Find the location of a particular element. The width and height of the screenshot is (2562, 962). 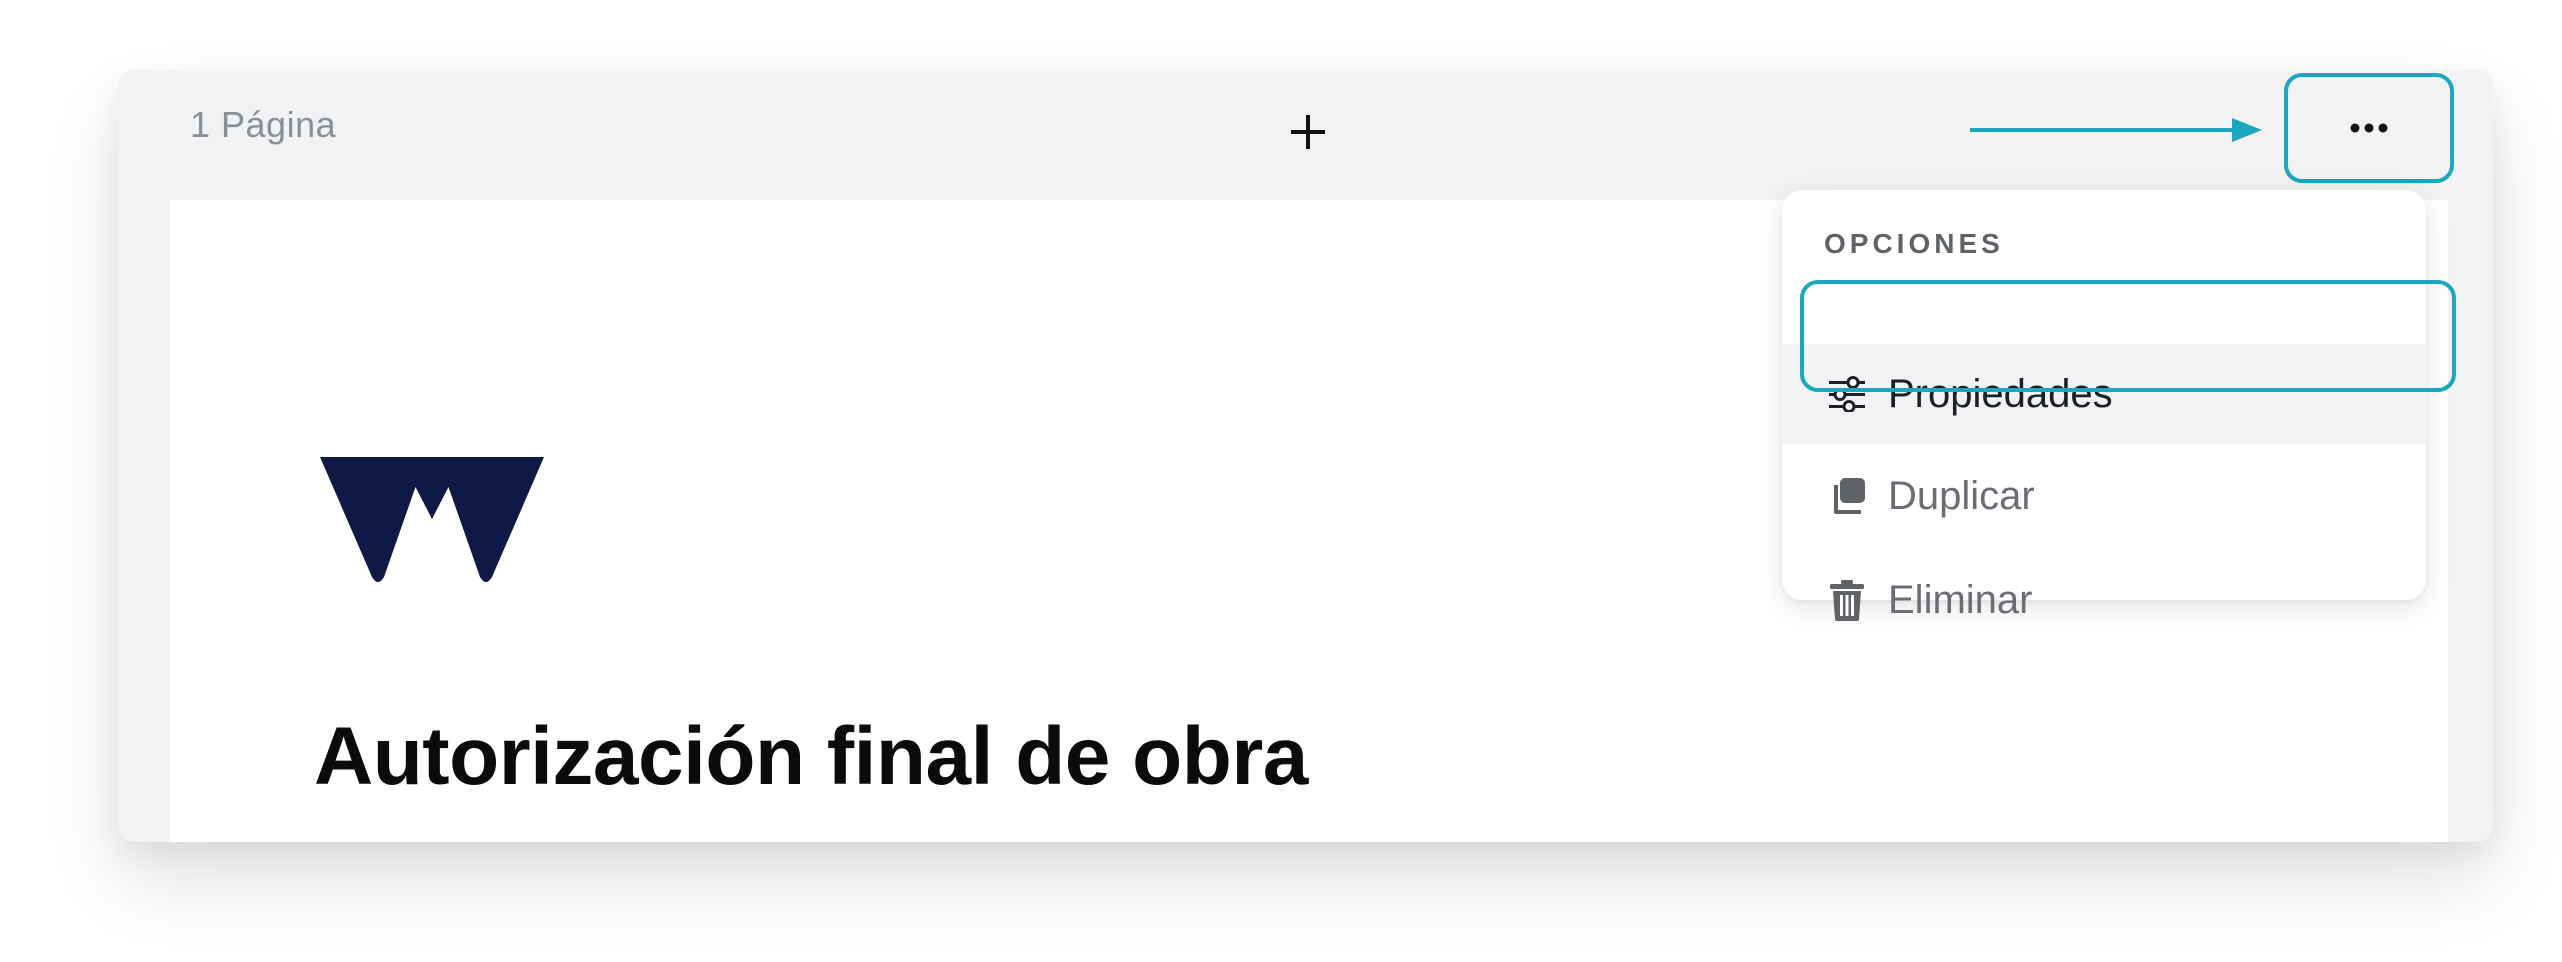

options-dropdown: OPCIONES Propiedades Duplicar Eliminar is located at coordinates (2104, 406).